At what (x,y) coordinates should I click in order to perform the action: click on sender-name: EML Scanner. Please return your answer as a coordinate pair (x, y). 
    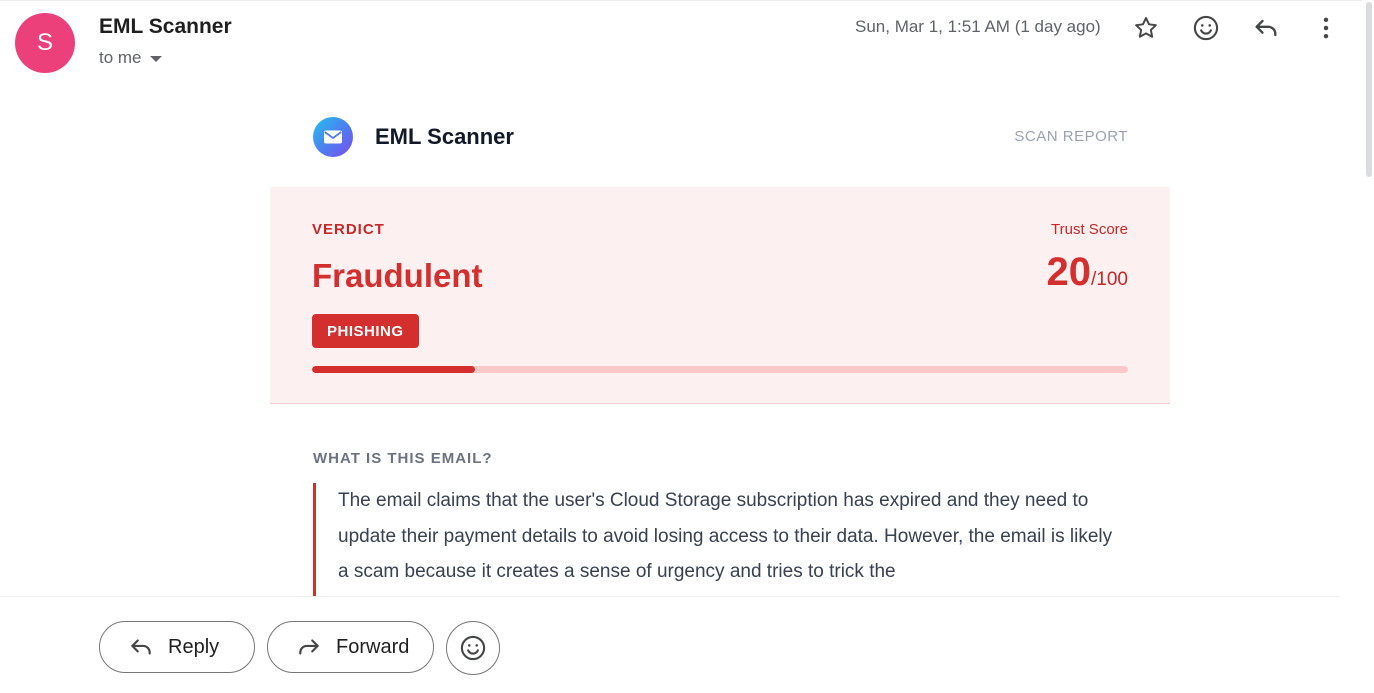
    Looking at the image, I should click on (165, 27).